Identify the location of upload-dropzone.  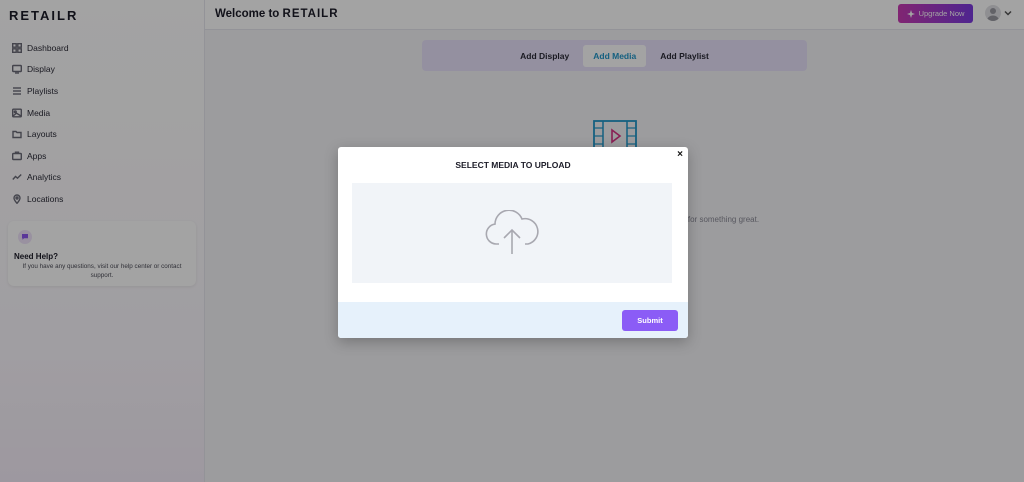
(512, 233).